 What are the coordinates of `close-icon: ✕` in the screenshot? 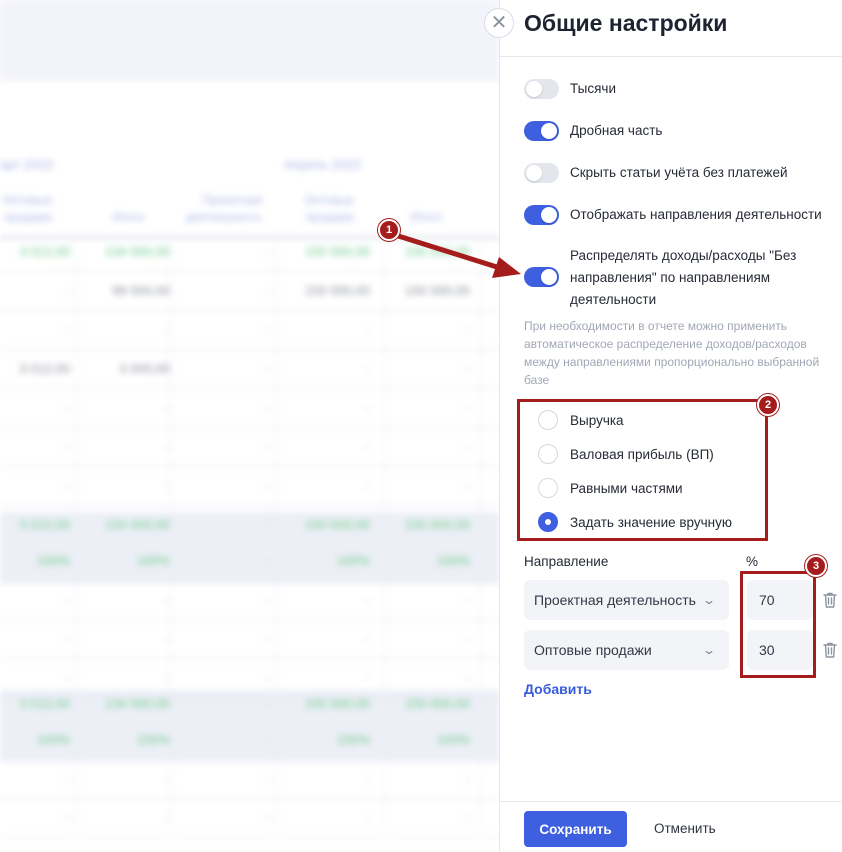 It's located at (499, 23).